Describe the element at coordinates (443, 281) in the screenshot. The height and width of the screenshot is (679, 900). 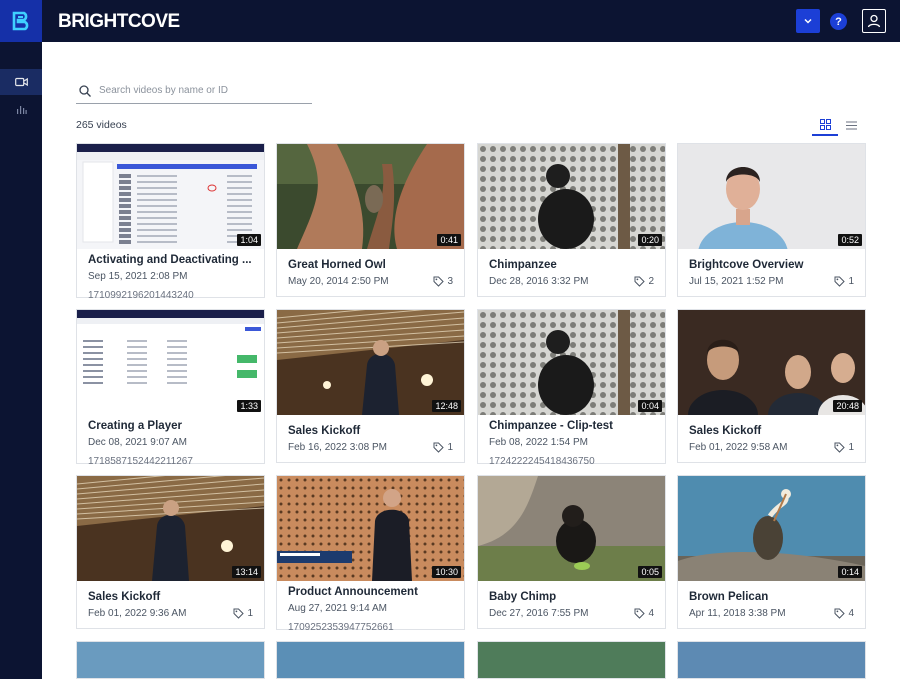
I see `tag-count: 3` at that location.